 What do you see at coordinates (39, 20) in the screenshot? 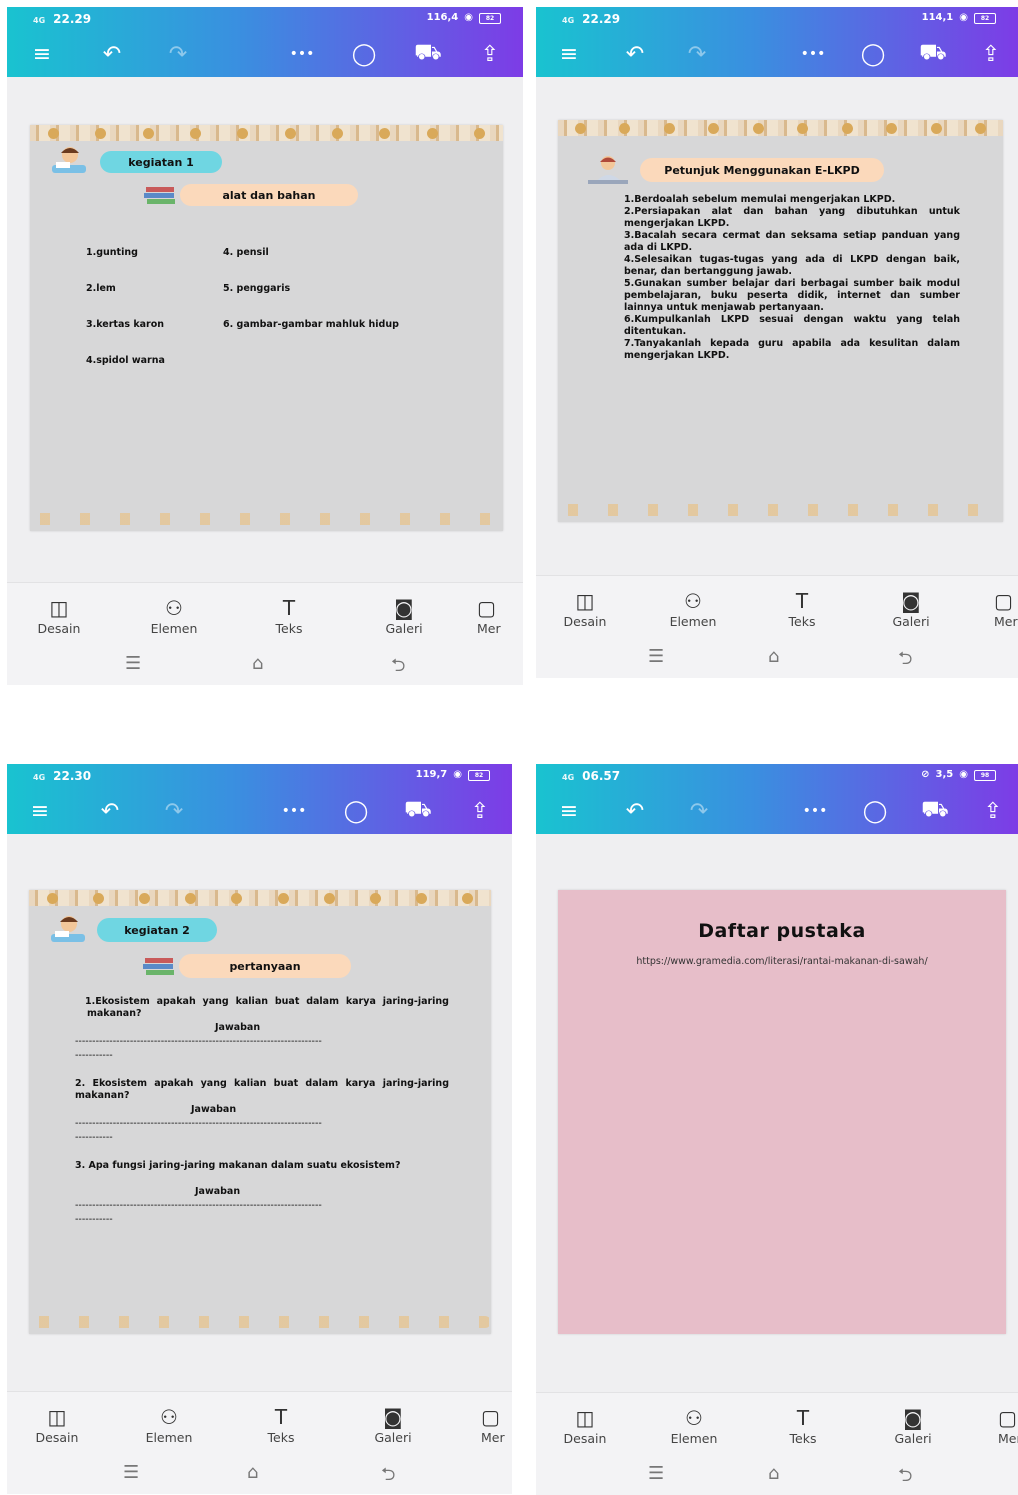
I see `network-indicator: 4G` at bounding box center [39, 20].